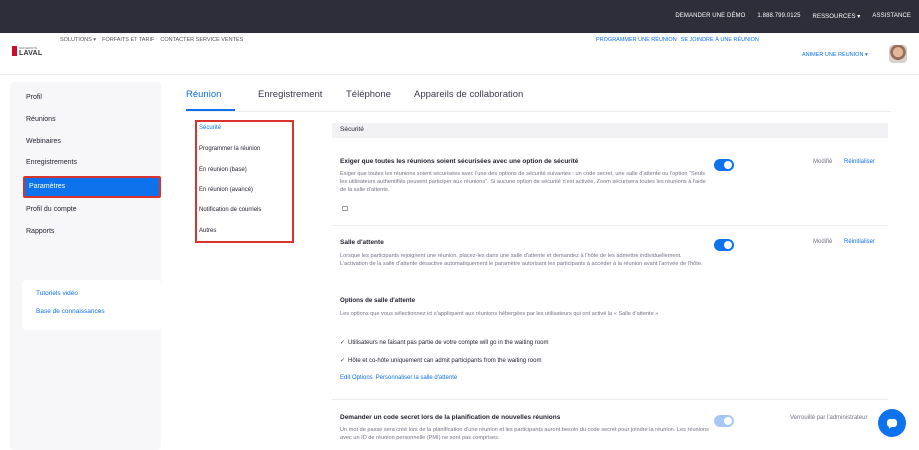  I want to click on sidebar-item-profile: Profil, so click(34, 97).